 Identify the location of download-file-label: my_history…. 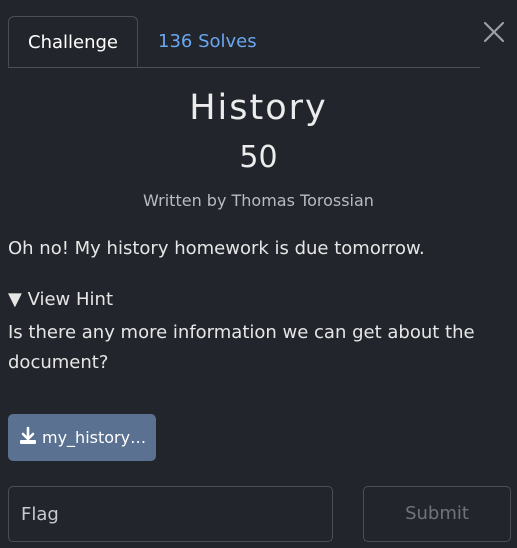
(94, 437).